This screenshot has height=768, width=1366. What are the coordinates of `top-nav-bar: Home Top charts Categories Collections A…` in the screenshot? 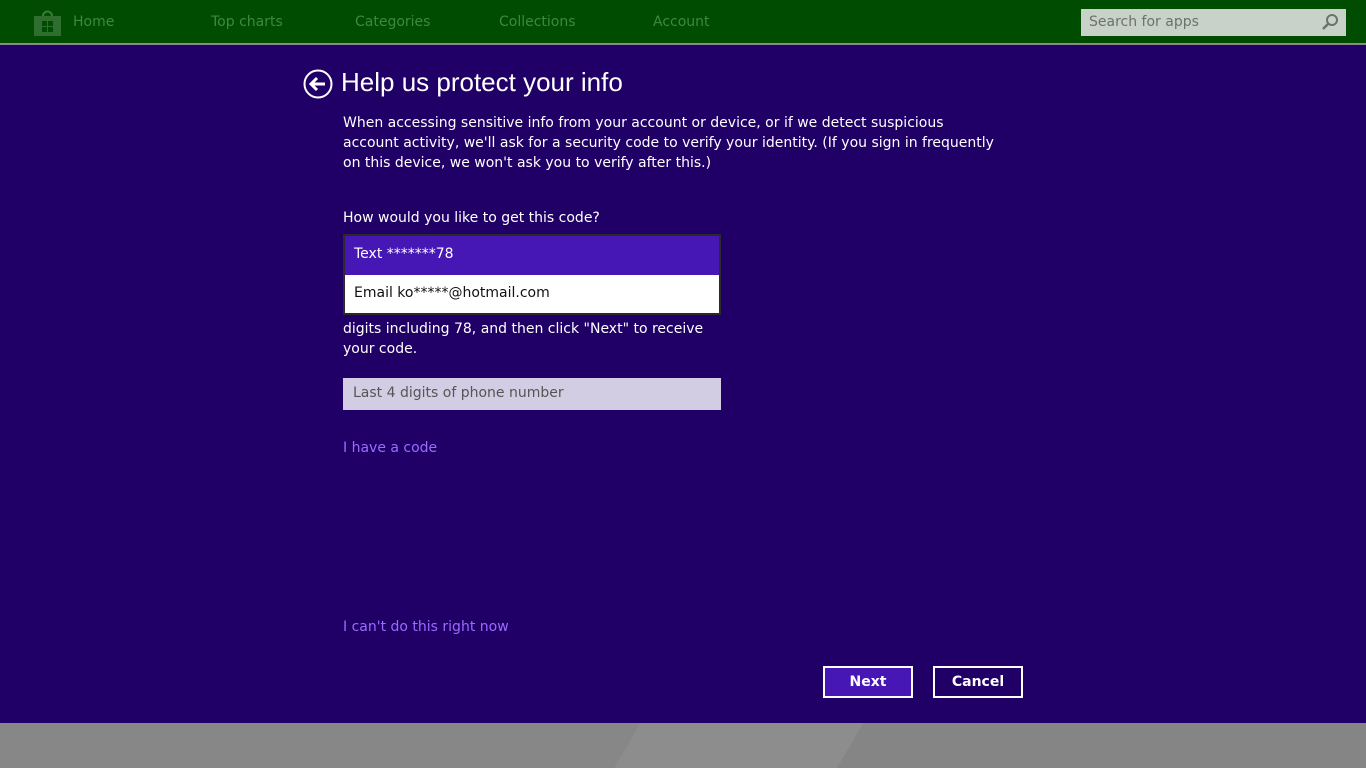 It's located at (683, 22).